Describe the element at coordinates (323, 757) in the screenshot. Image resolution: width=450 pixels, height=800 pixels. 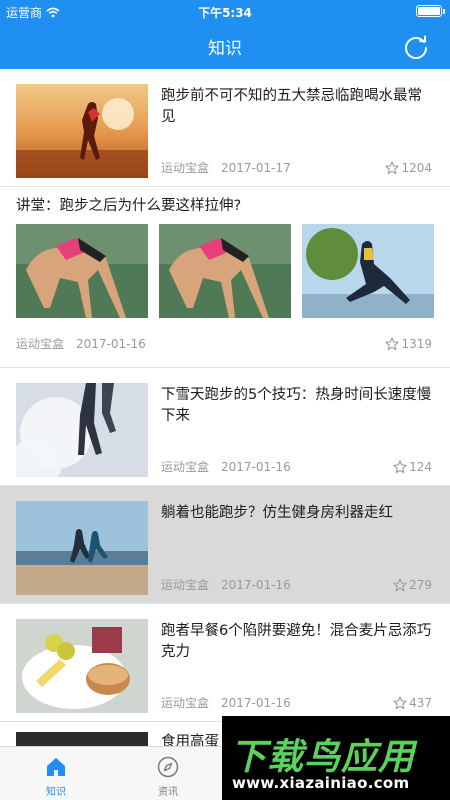
I see `watermark-brand: 下载鸟应用` at that location.